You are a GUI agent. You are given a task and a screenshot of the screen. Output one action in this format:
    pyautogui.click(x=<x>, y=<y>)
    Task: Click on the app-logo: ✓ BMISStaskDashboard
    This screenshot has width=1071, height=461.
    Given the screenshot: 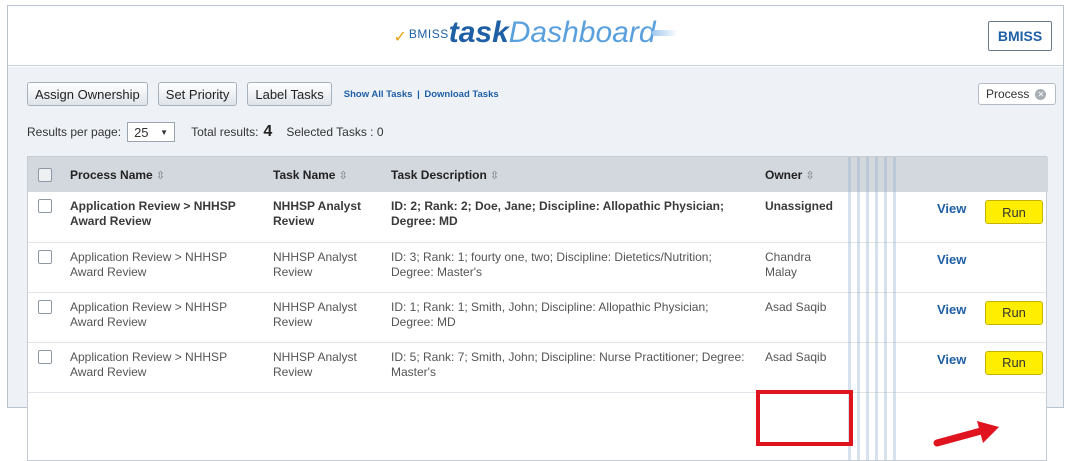 What is the action you would take?
    pyautogui.click(x=535, y=33)
    